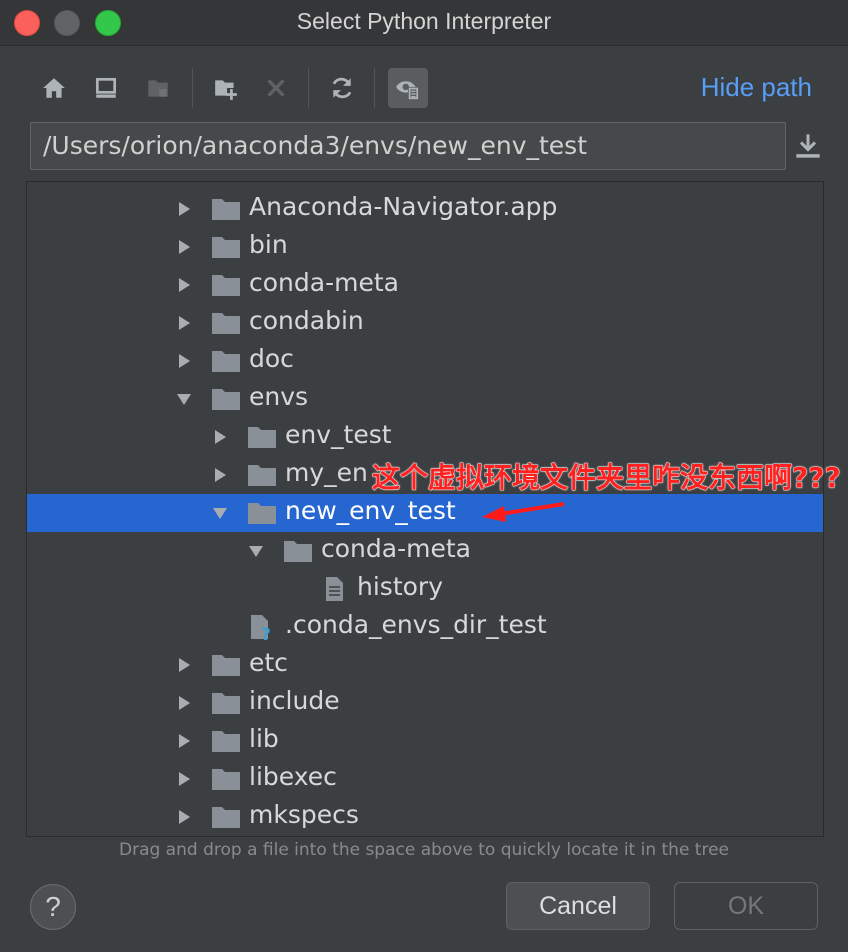 The height and width of the screenshot is (952, 848). I want to click on unknown-file-icon: ?, so click(262, 629).